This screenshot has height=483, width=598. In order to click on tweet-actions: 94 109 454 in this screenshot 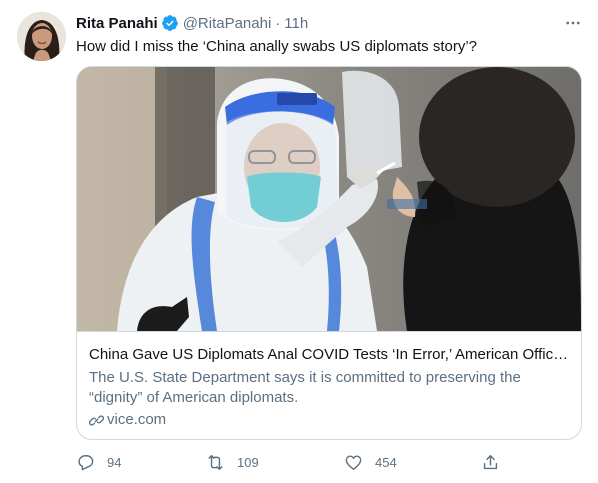, I will do `click(296, 462)`.